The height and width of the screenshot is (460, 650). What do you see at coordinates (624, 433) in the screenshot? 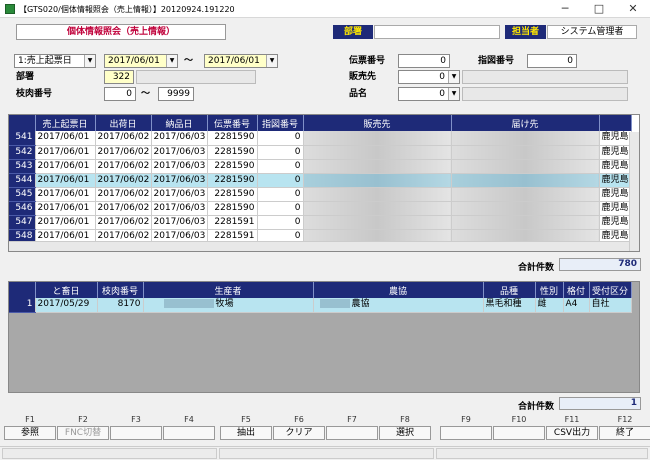
I see `fkey-button-f12: 終了` at bounding box center [624, 433].